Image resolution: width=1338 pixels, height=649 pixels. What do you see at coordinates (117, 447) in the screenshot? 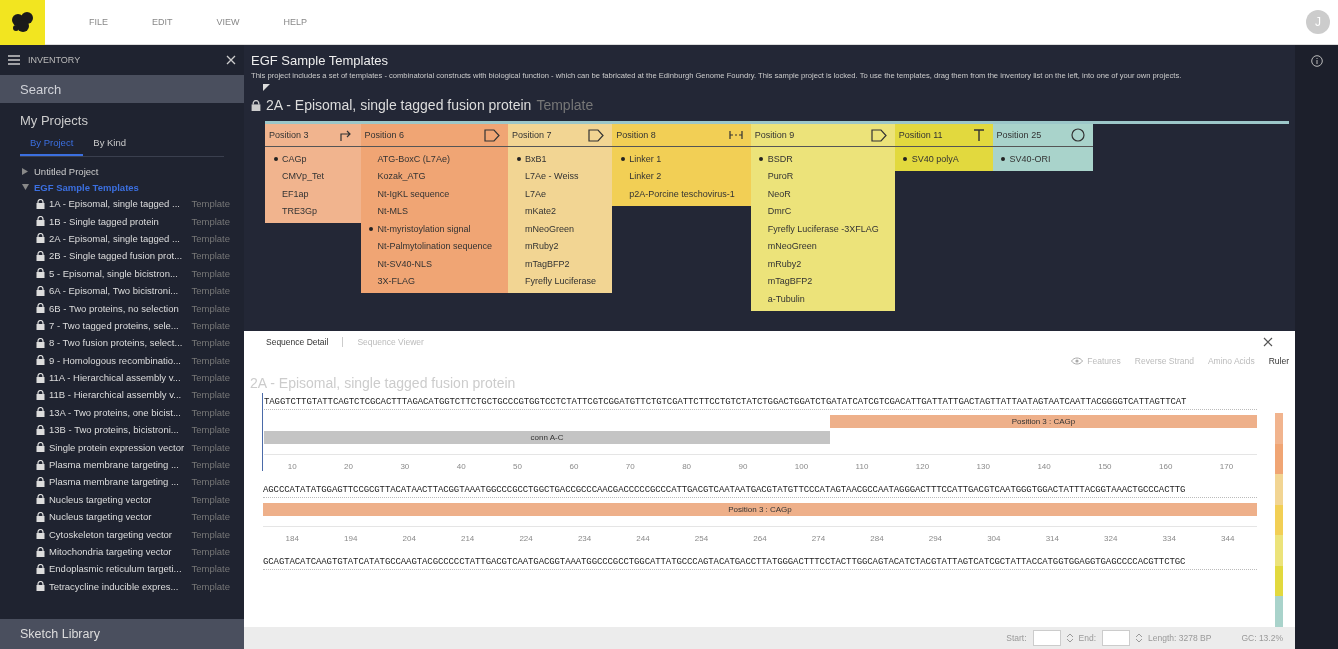
I see `template-item: Single protein expression vector` at bounding box center [117, 447].